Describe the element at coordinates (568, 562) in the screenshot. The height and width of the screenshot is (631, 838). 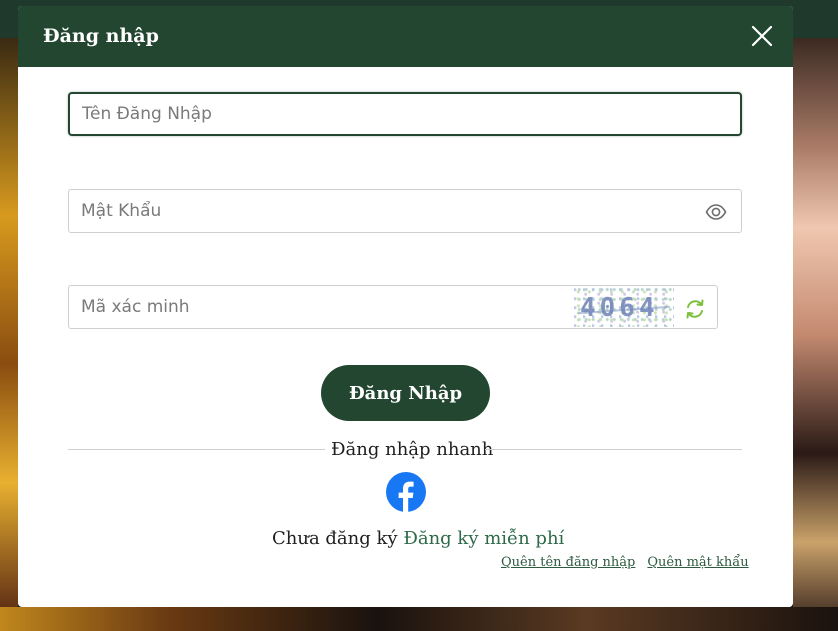
I see `forgot-username-link: Quên tên đăng nhập` at that location.